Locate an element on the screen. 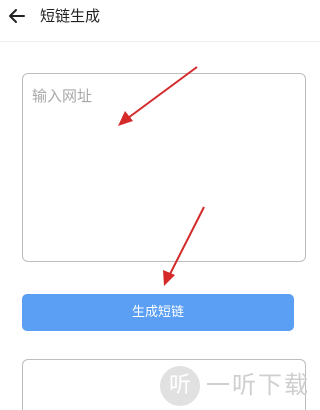 The image size is (320, 410). generate-short-link-button: 生成短链 is located at coordinates (158, 312).